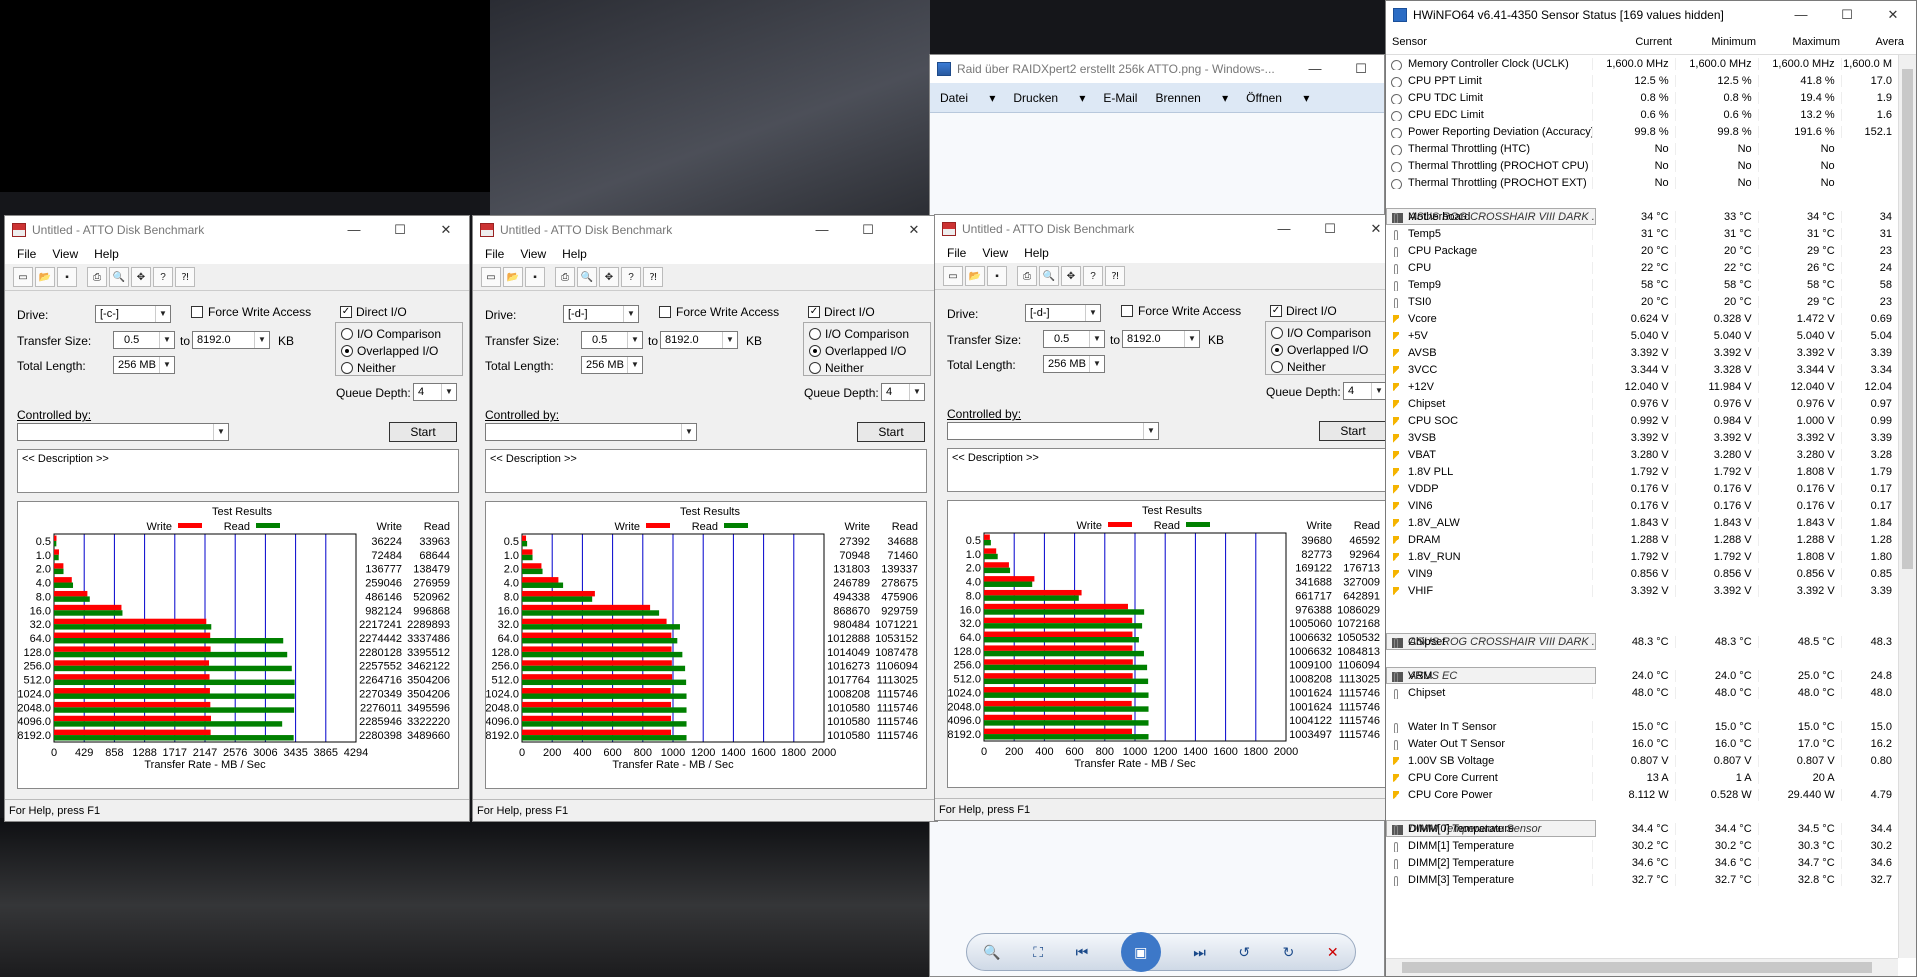 The height and width of the screenshot is (977, 1917). I want to click on sensor-row: DRAM 1.288 V 1.288 V 1.288 V 1.28, so click(1642, 539).